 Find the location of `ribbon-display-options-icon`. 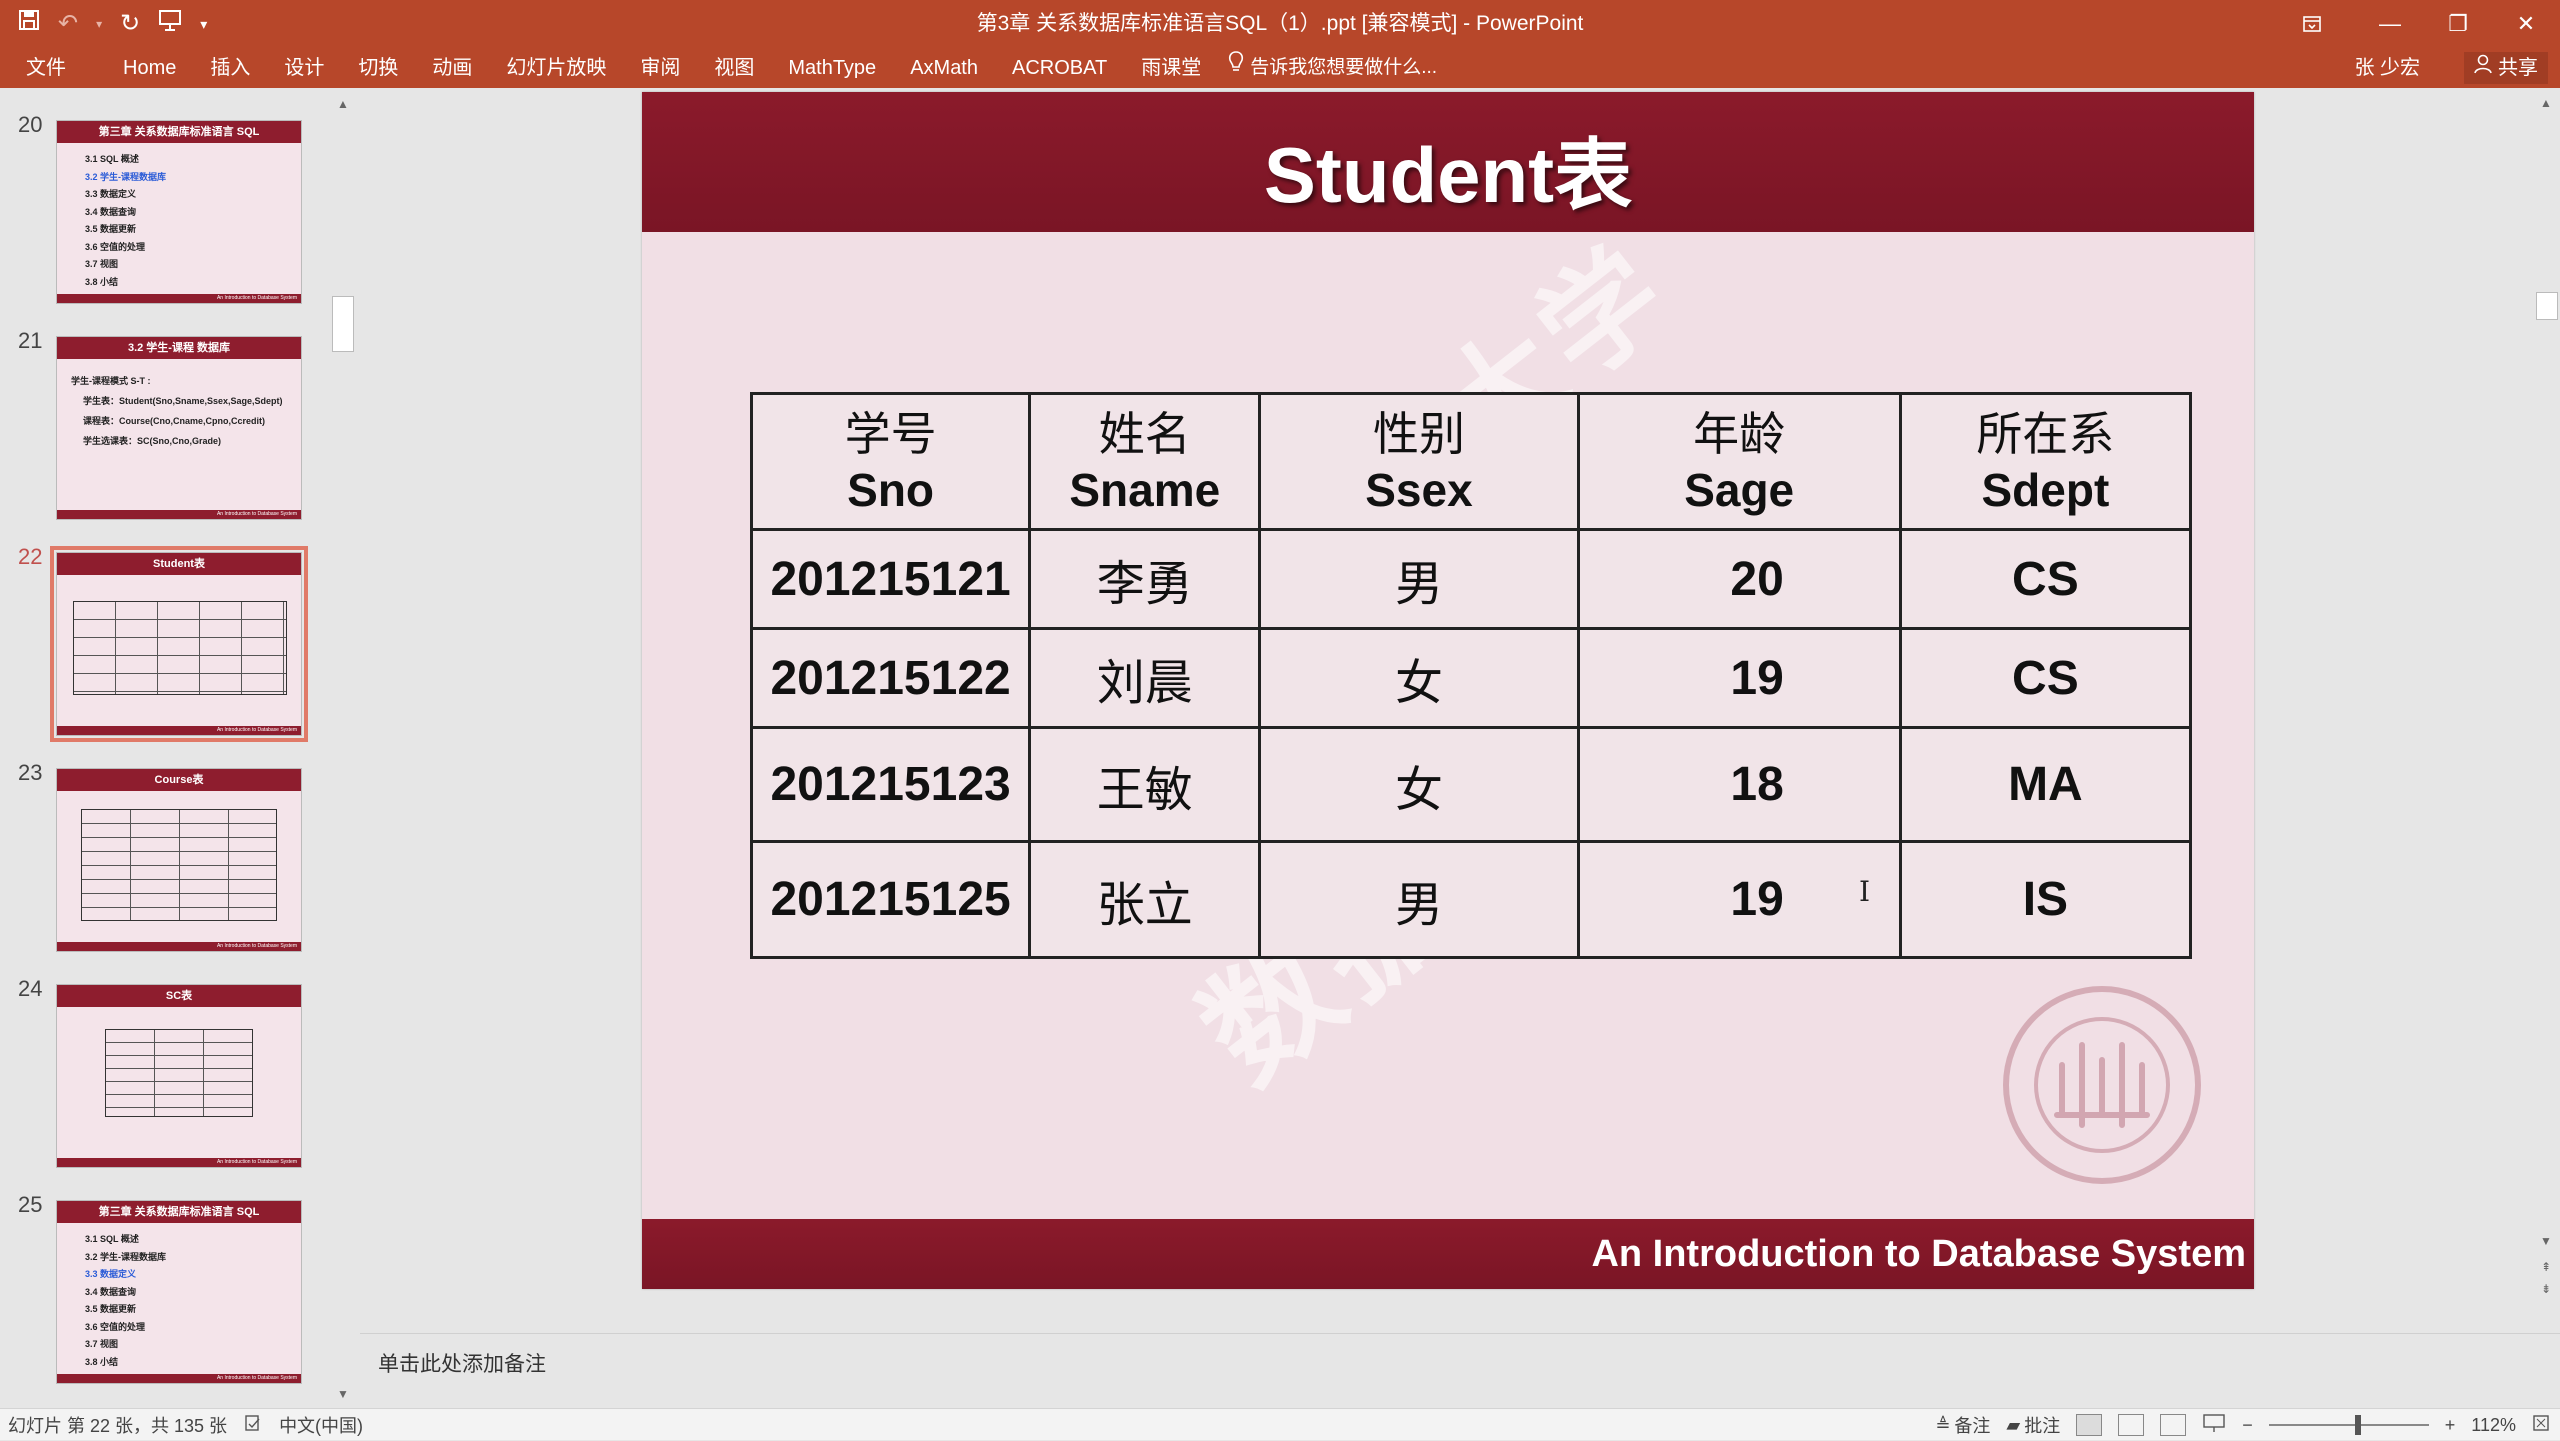

ribbon-display-options-icon is located at coordinates (2312, 24).